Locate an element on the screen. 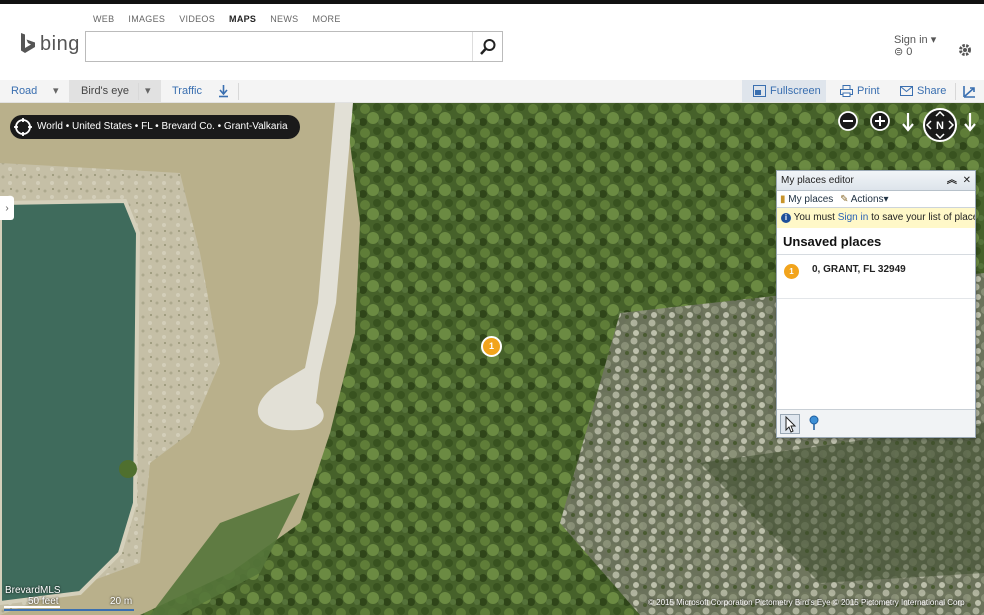 This screenshot has width=984, height=615. add-pushpin-button is located at coordinates (815, 424).